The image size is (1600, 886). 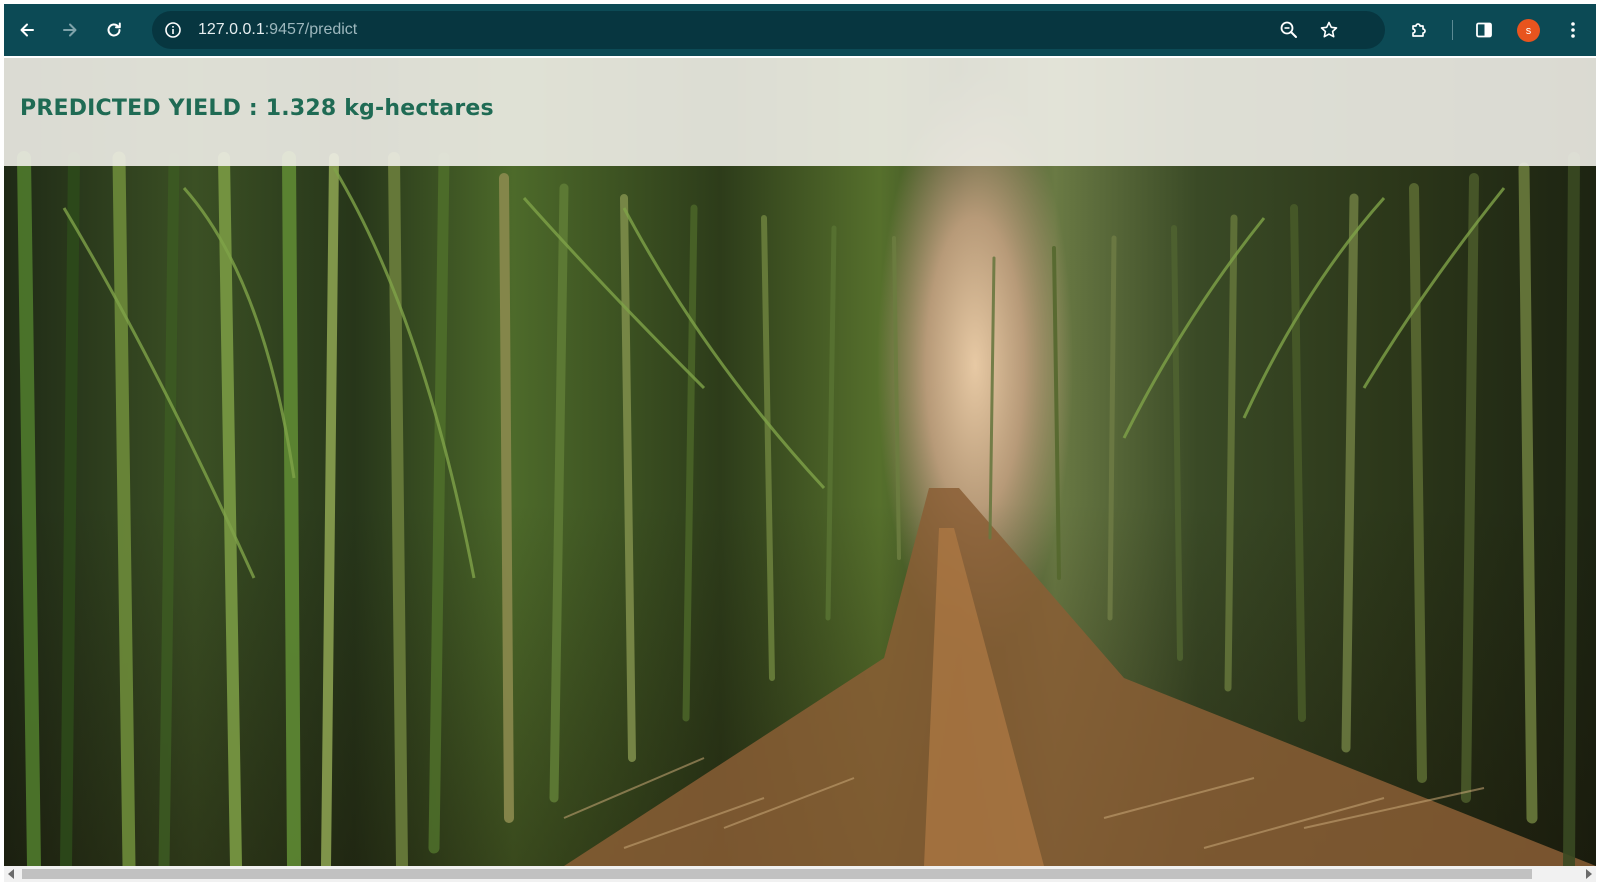 I want to click on url-path: :9457/predict, so click(x=311, y=29).